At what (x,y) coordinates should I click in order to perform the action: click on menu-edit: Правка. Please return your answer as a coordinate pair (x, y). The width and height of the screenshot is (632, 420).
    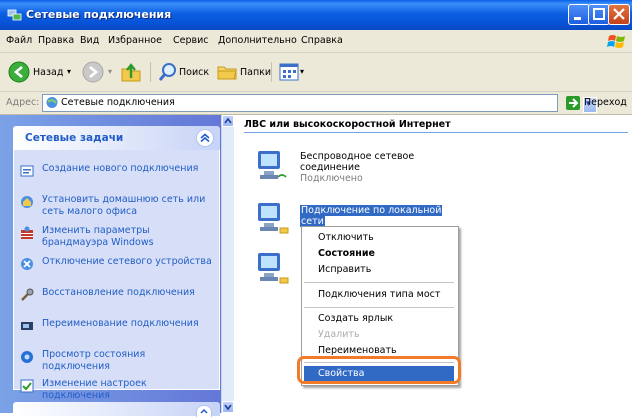
    Looking at the image, I should click on (56, 40).